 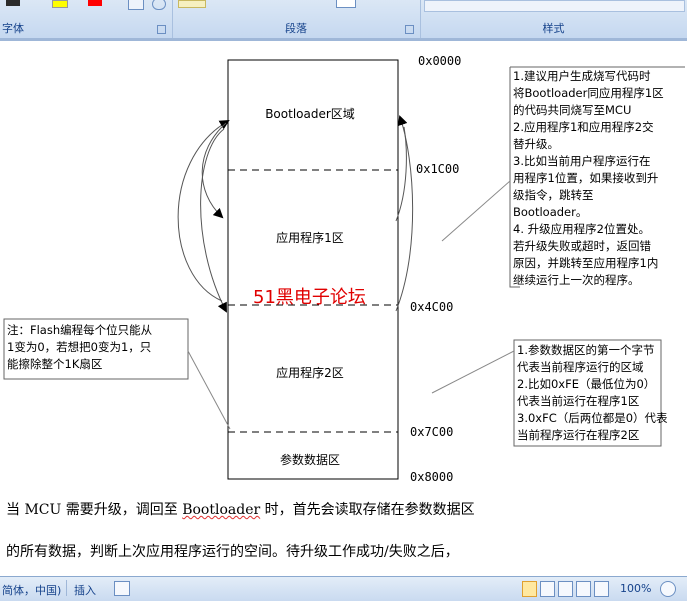 I want to click on ribbon: 字体 段落 样式, so click(x=343, y=19).